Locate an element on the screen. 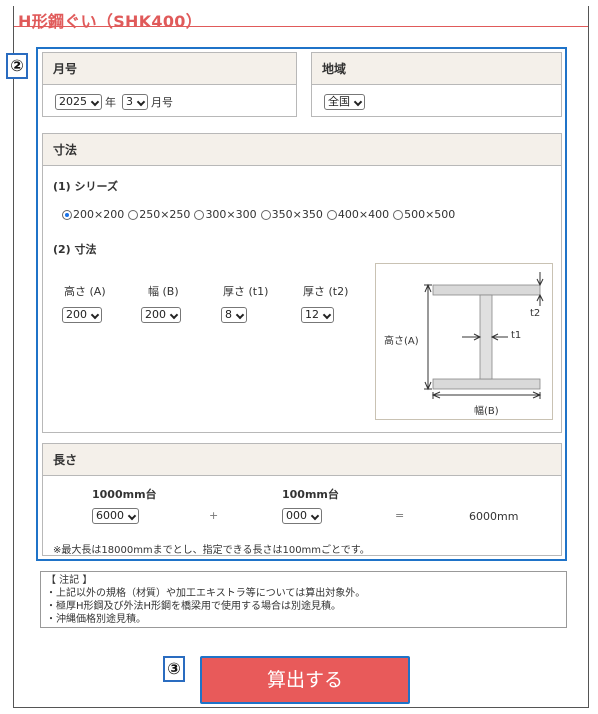 This screenshot has width=598, height=714. note-item: ・極厚H形鋼及び外法H形鋼を橋梁用で使用する場合は別途見積。 is located at coordinates (194, 606).